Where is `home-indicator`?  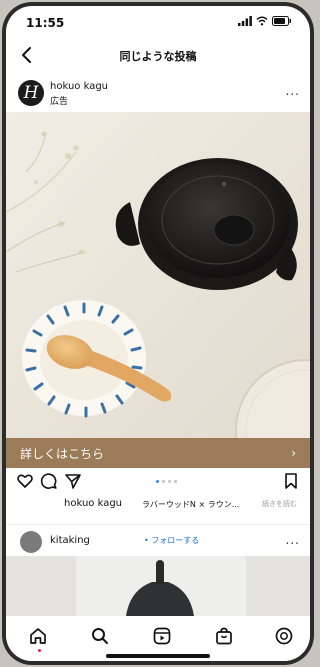
home-indicator is located at coordinates (158, 656).